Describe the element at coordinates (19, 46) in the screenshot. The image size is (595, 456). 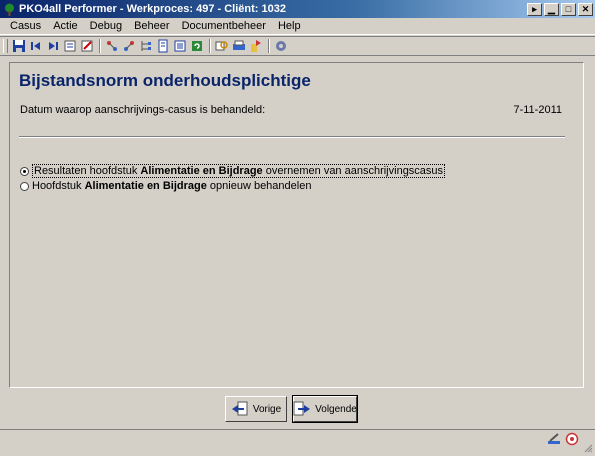
I see `save-icon` at that location.